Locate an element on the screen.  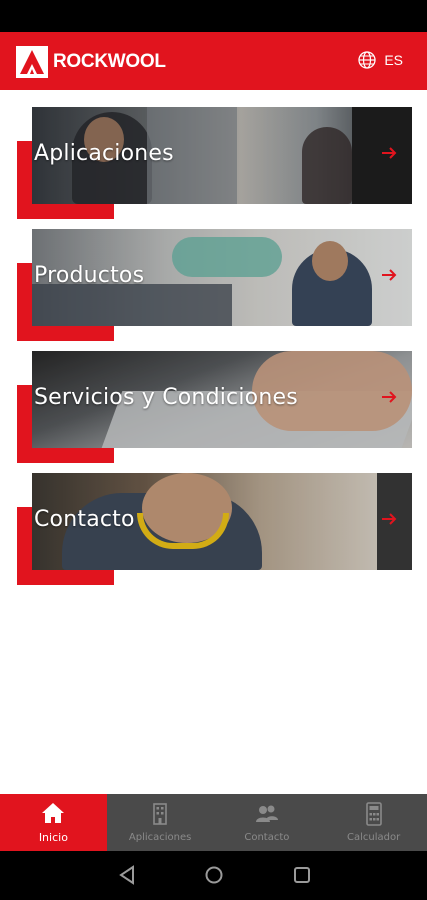
card-aplicaciones: Aplicaciones is located at coordinates (214, 163).